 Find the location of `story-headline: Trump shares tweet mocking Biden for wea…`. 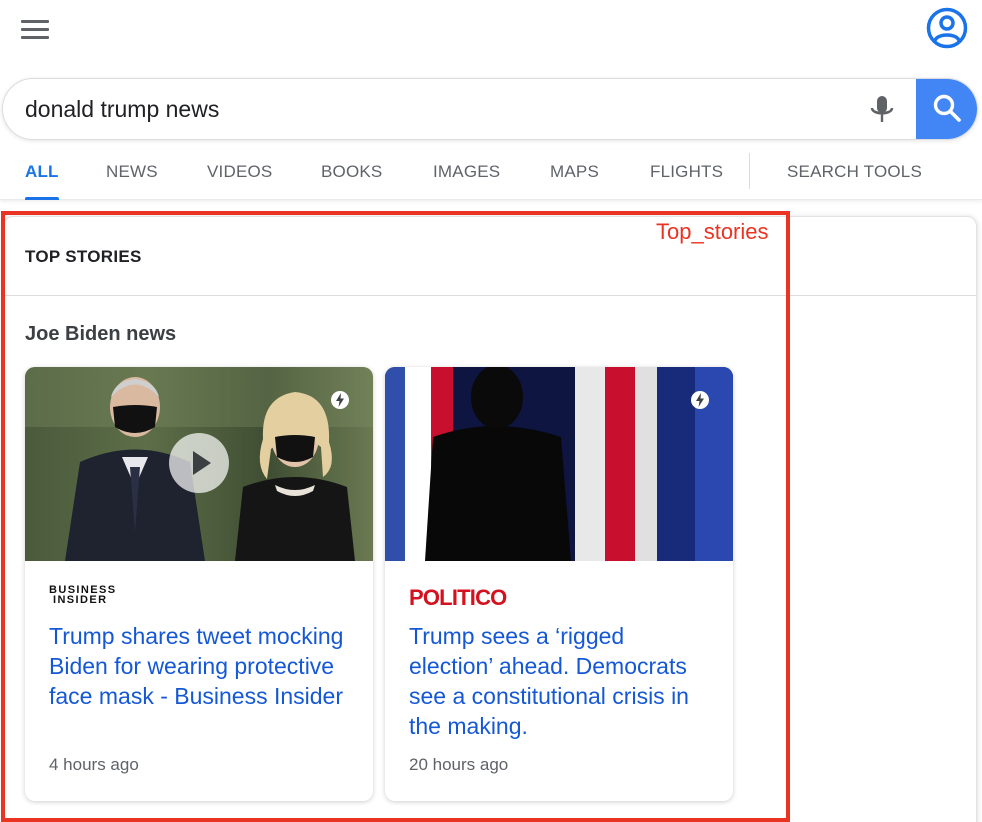

story-headline: Trump shares tweet mocking Biden for wea… is located at coordinates (199, 666).